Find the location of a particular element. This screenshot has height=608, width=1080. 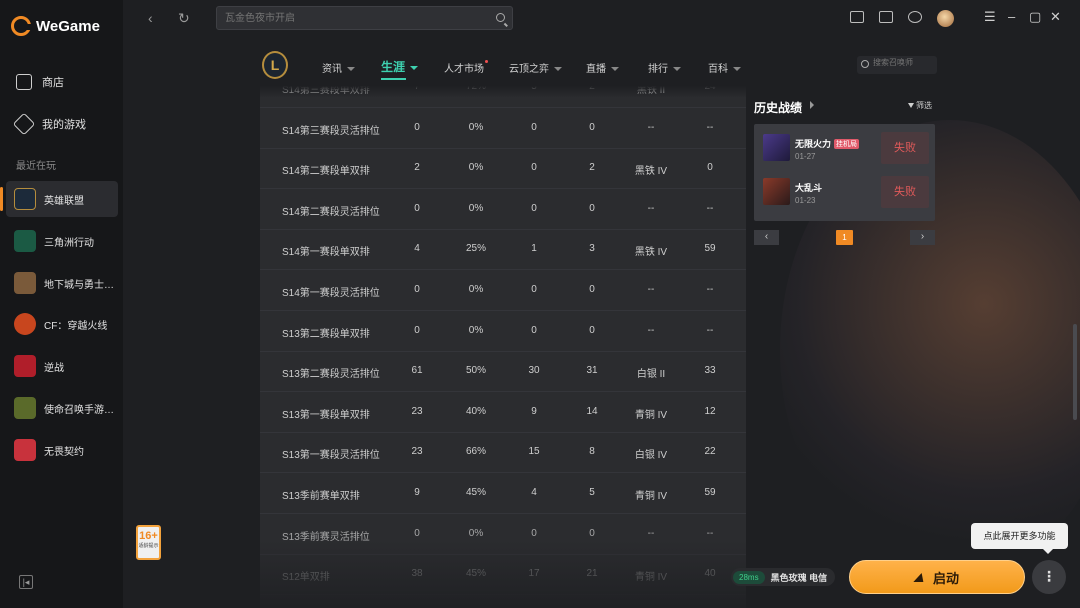

tab-ranking: 排行 is located at coordinates (664, 67).